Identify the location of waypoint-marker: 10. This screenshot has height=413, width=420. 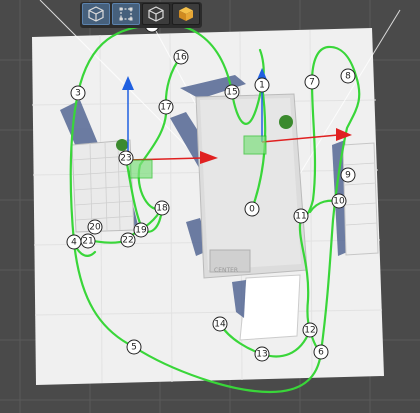
(339, 201).